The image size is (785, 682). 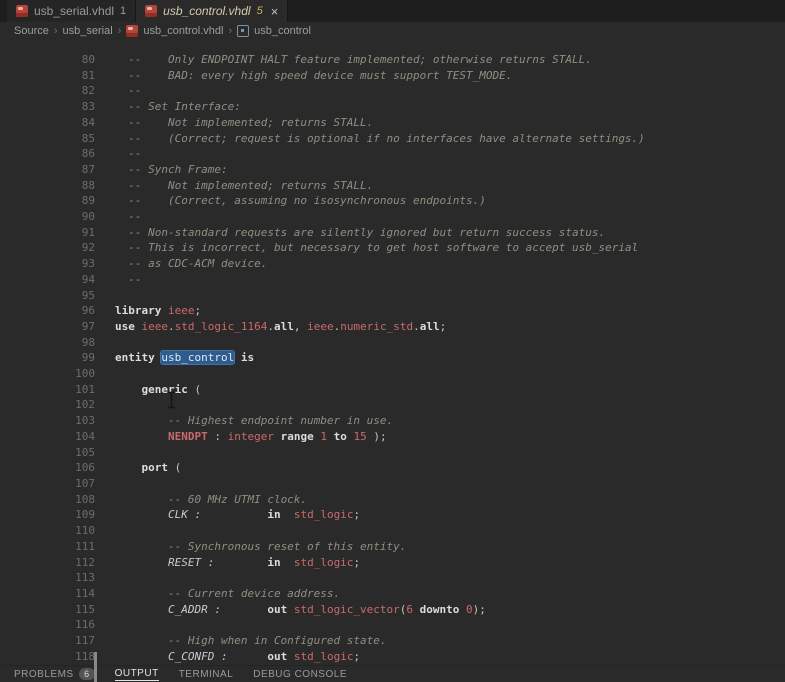 What do you see at coordinates (398, 296) in the screenshot?
I see `code-line: 95` at bounding box center [398, 296].